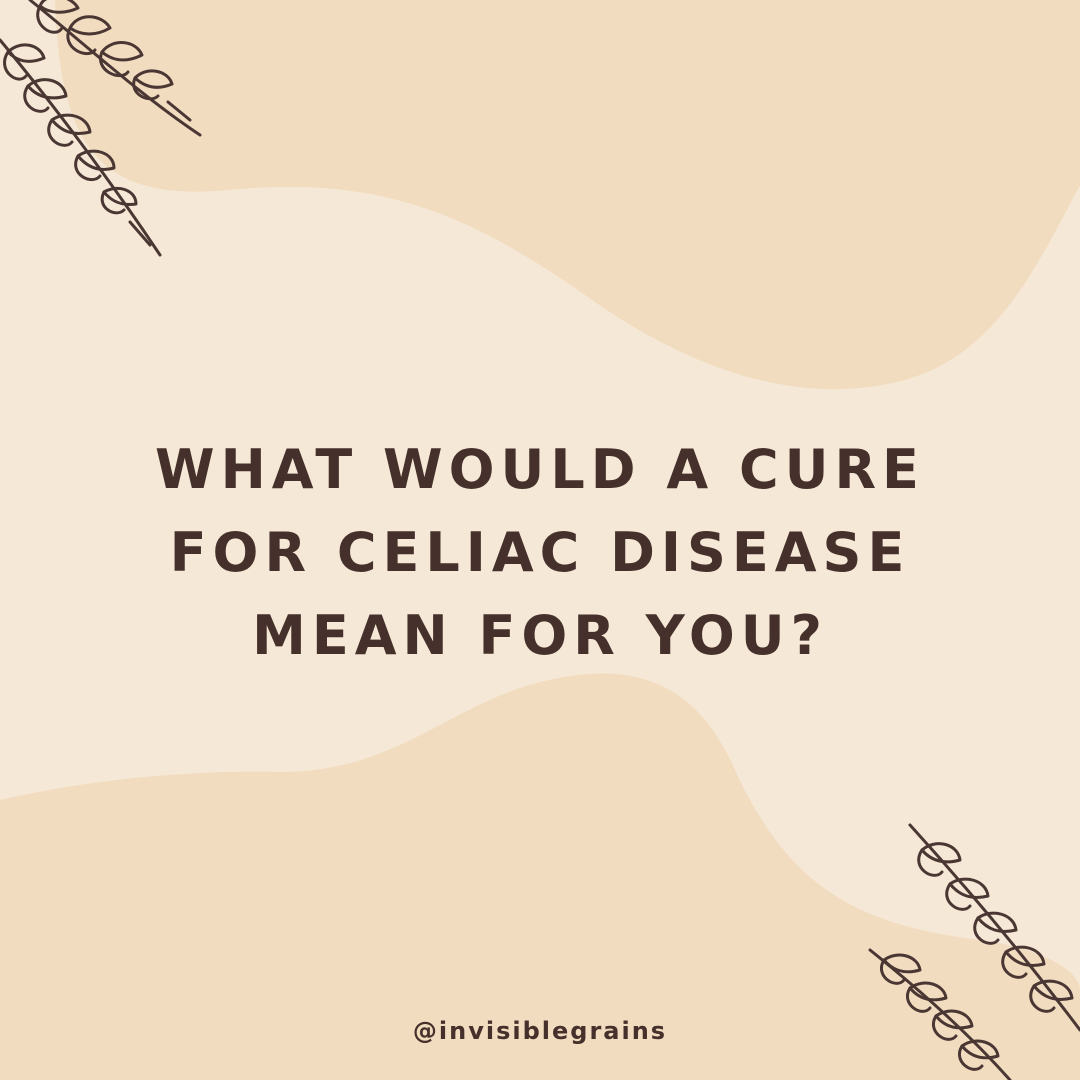 The width and height of the screenshot is (1080, 1080). I want to click on headline-line-2: for Celiac disease, so click(540, 552).